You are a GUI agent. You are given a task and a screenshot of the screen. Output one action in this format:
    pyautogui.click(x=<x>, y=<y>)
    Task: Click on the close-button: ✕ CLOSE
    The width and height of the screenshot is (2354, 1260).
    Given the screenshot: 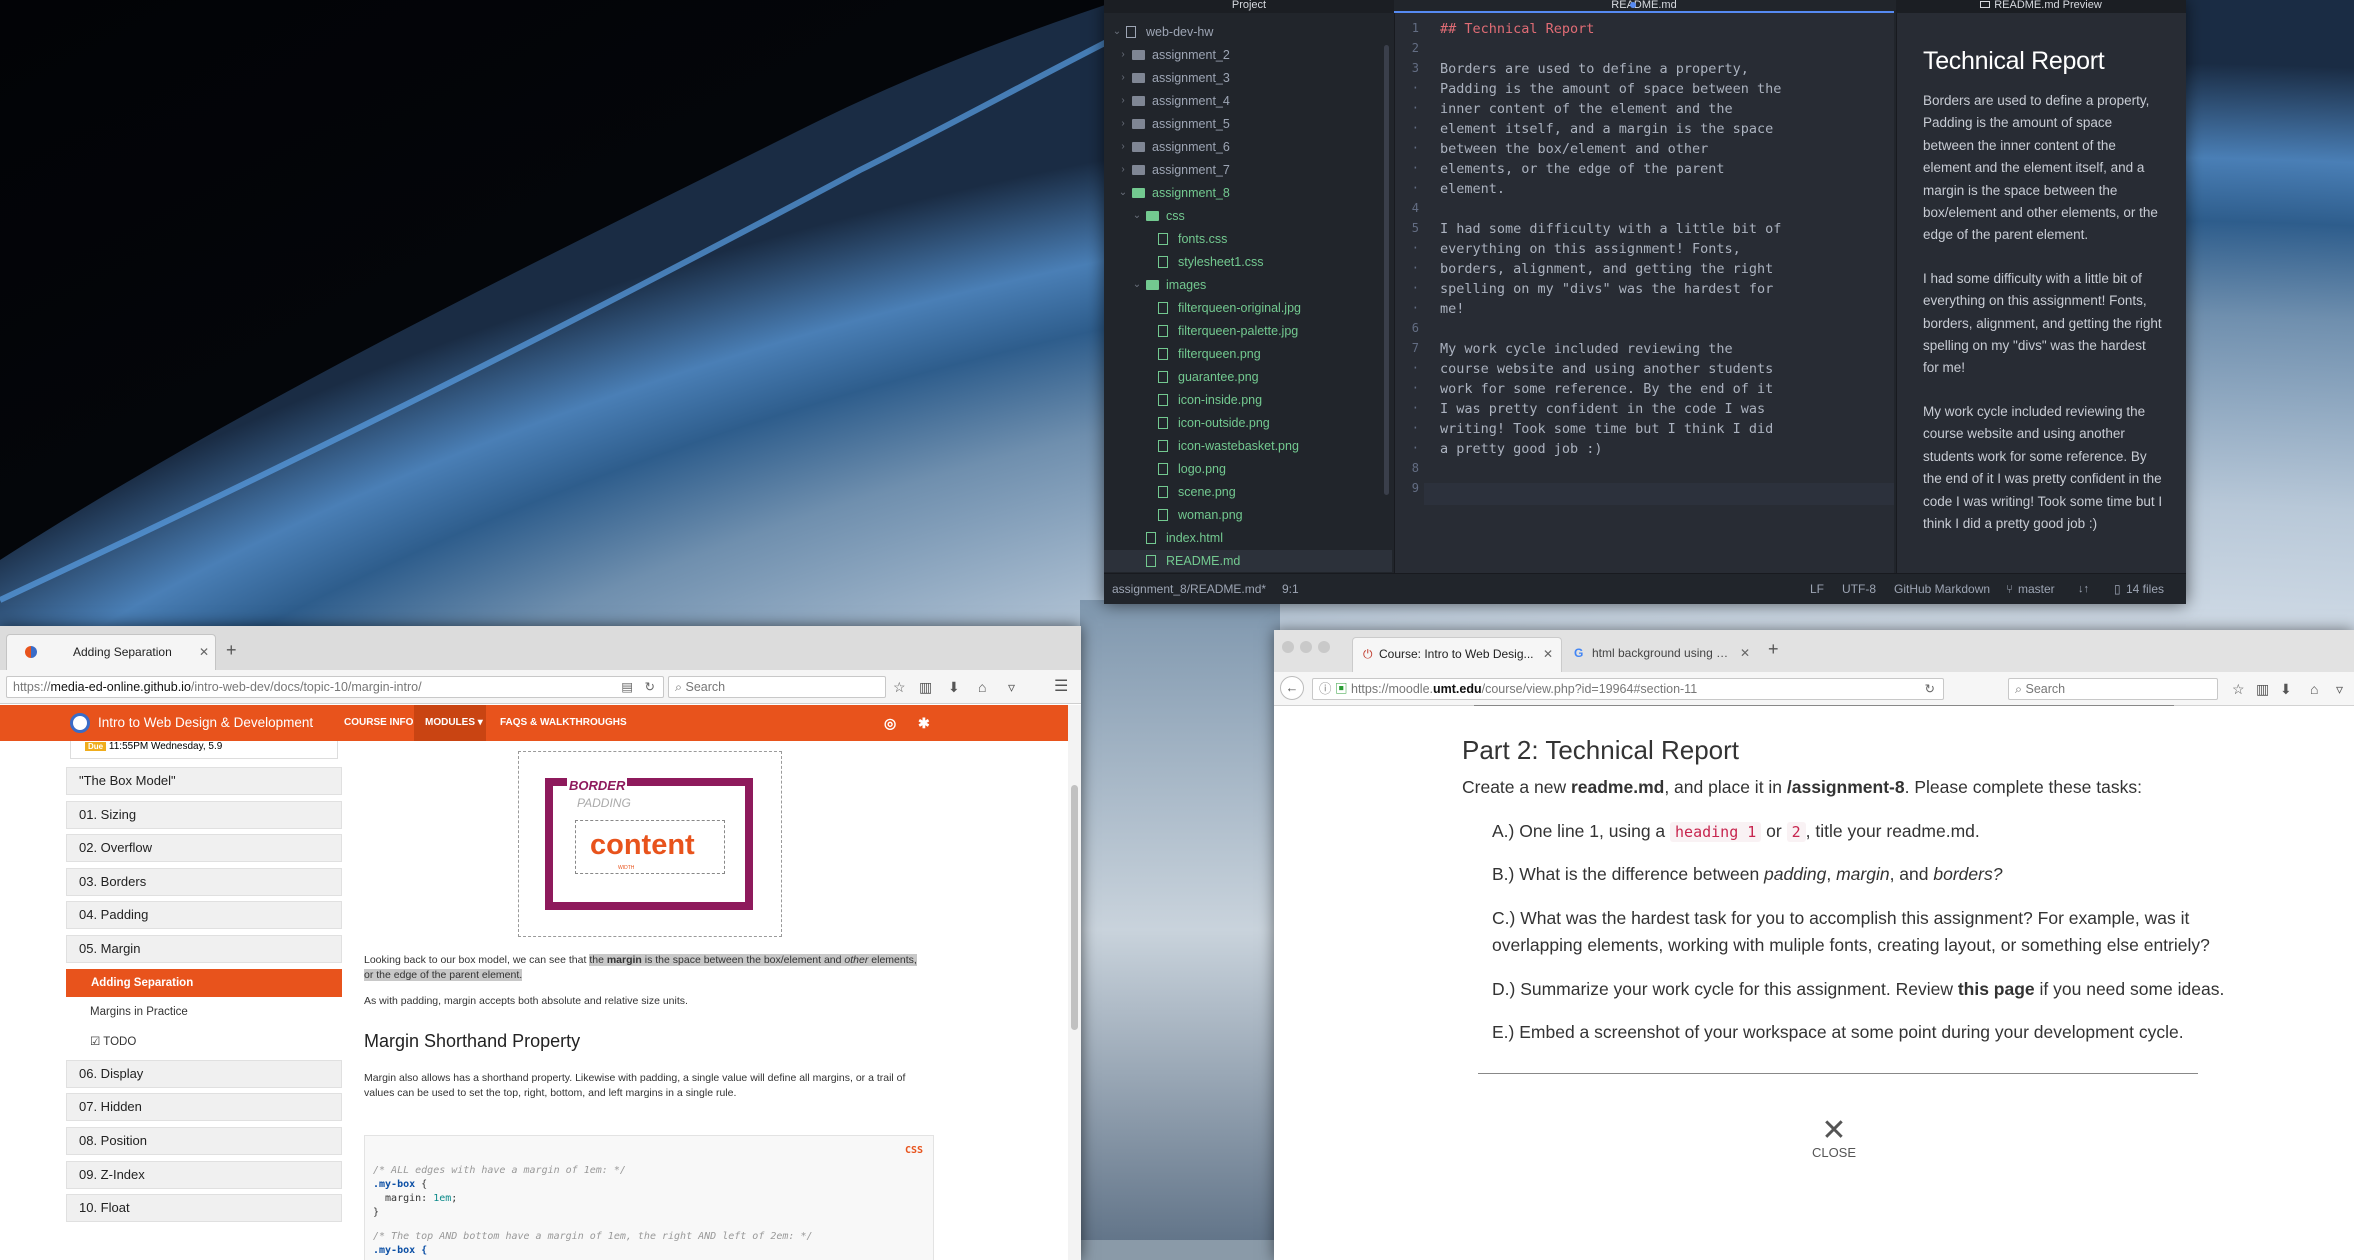 What is the action you would take?
    pyautogui.click(x=1834, y=1138)
    